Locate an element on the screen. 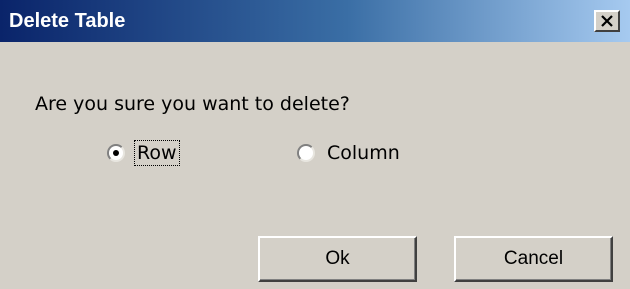 This screenshot has width=630, height=289. radio-label-column: Column is located at coordinates (363, 153).